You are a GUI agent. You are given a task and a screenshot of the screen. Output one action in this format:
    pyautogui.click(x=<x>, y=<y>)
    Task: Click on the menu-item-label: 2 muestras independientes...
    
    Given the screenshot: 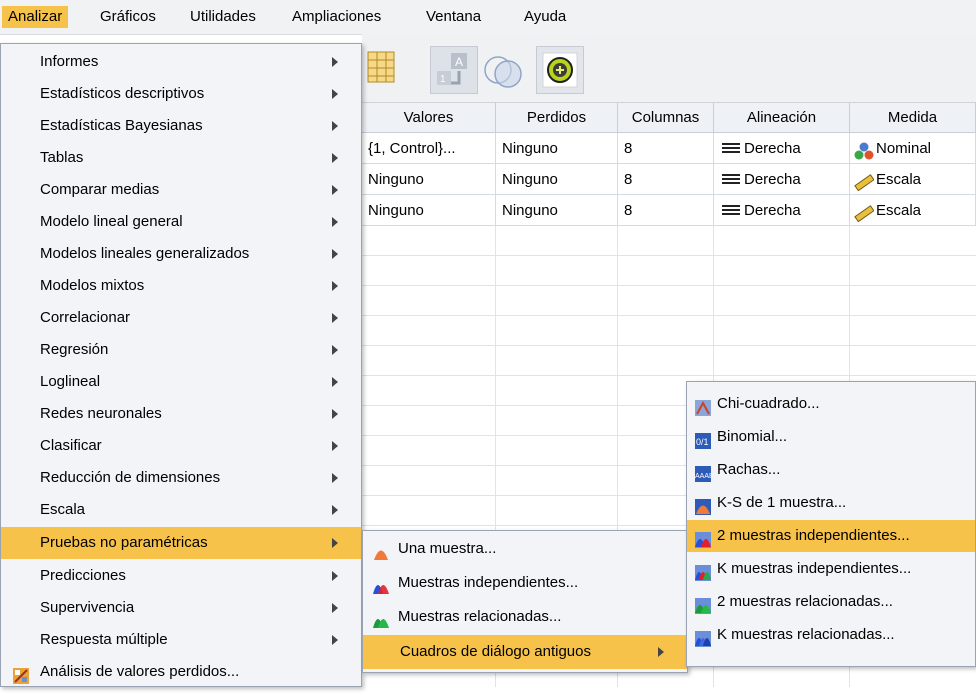 What is the action you would take?
    pyautogui.click(x=813, y=535)
    